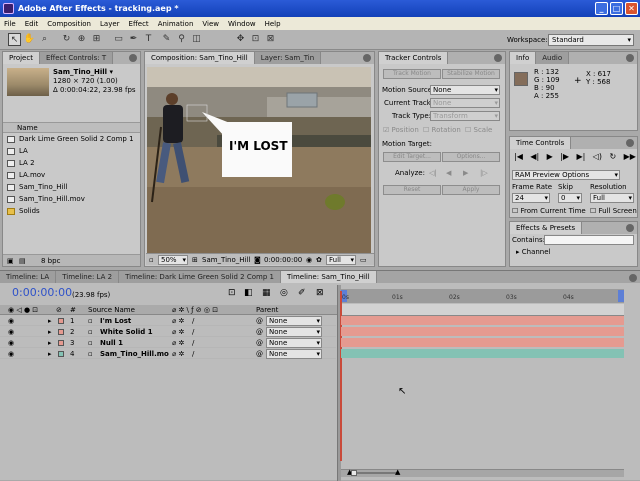  What do you see at coordinates (484, 173) in the screenshot?
I see `analyze-forward-frame-icon: |▷` at bounding box center [484, 173].